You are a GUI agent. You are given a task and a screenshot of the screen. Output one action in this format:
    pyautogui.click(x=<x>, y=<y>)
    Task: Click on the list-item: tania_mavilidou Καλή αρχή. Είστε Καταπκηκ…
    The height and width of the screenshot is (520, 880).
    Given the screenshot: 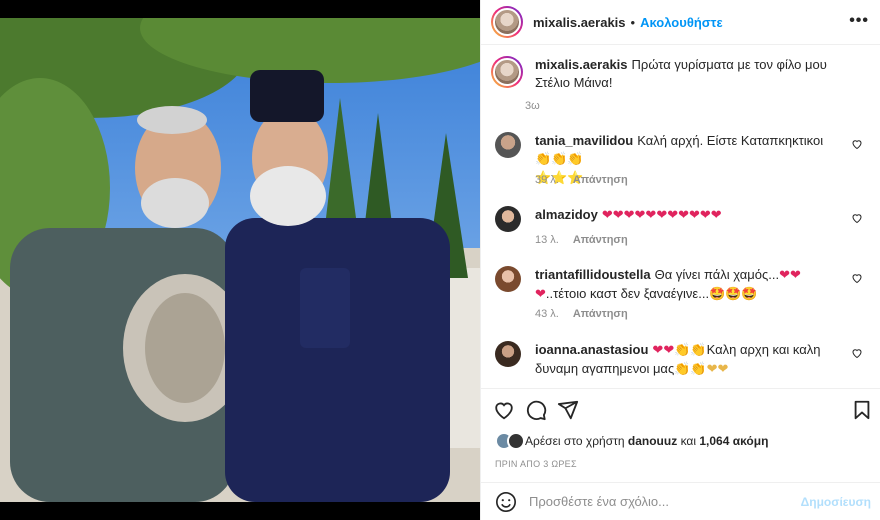 What is the action you would take?
    pyautogui.click(x=683, y=162)
    